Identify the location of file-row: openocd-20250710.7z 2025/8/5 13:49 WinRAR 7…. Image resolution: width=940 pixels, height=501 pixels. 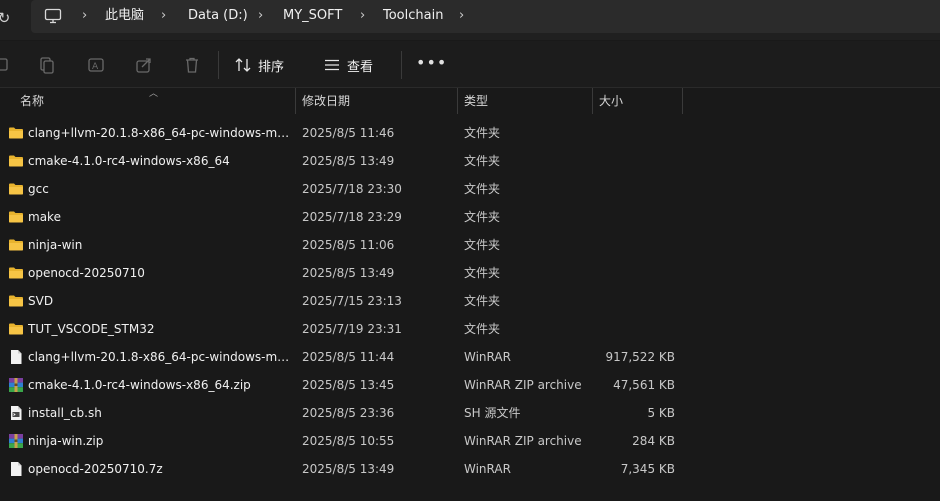
(470, 469).